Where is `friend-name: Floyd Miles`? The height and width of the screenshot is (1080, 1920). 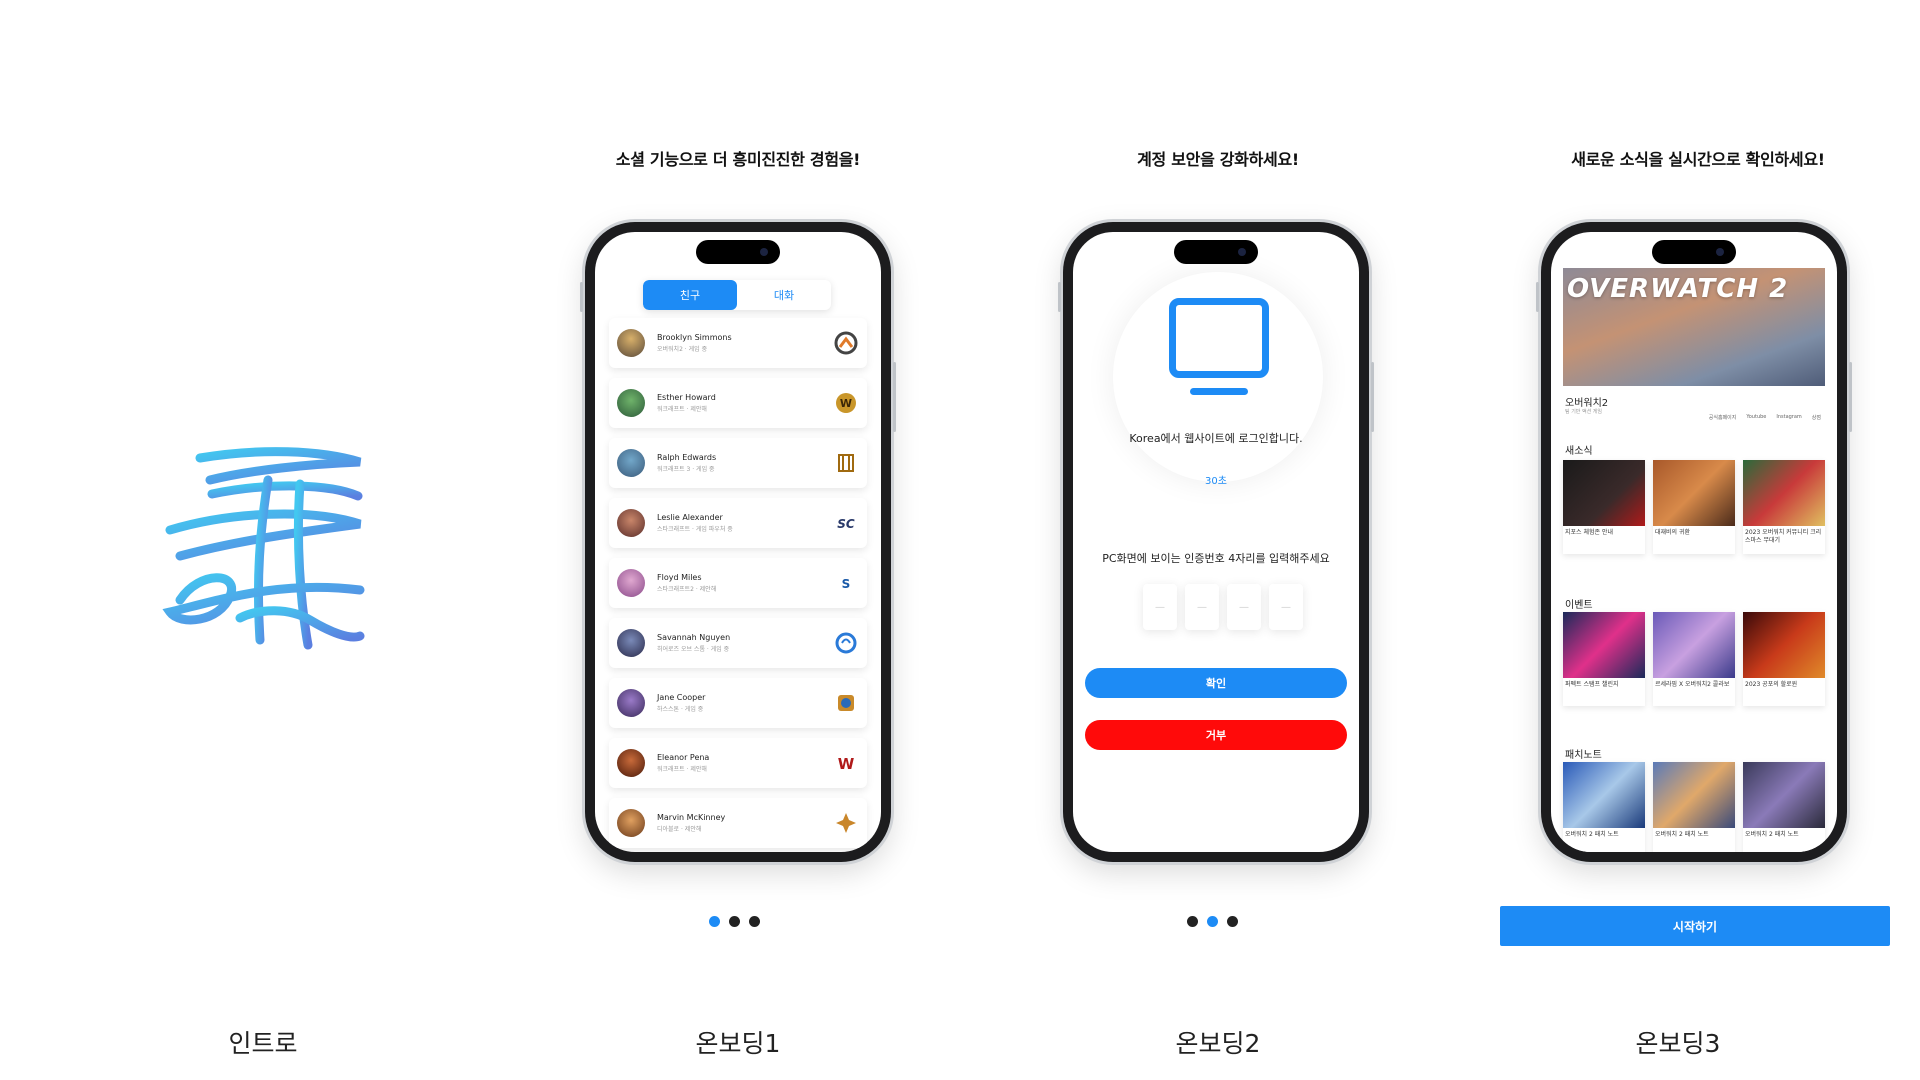 friend-name: Floyd Miles is located at coordinates (679, 577).